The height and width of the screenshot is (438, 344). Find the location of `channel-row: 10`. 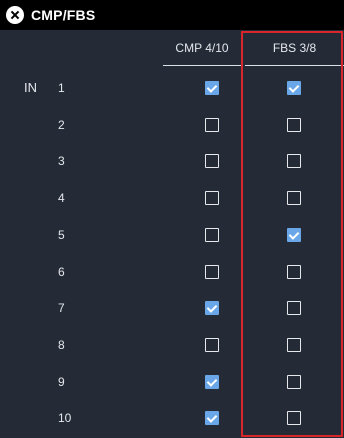

channel-row: 10 is located at coordinates (172, 418).